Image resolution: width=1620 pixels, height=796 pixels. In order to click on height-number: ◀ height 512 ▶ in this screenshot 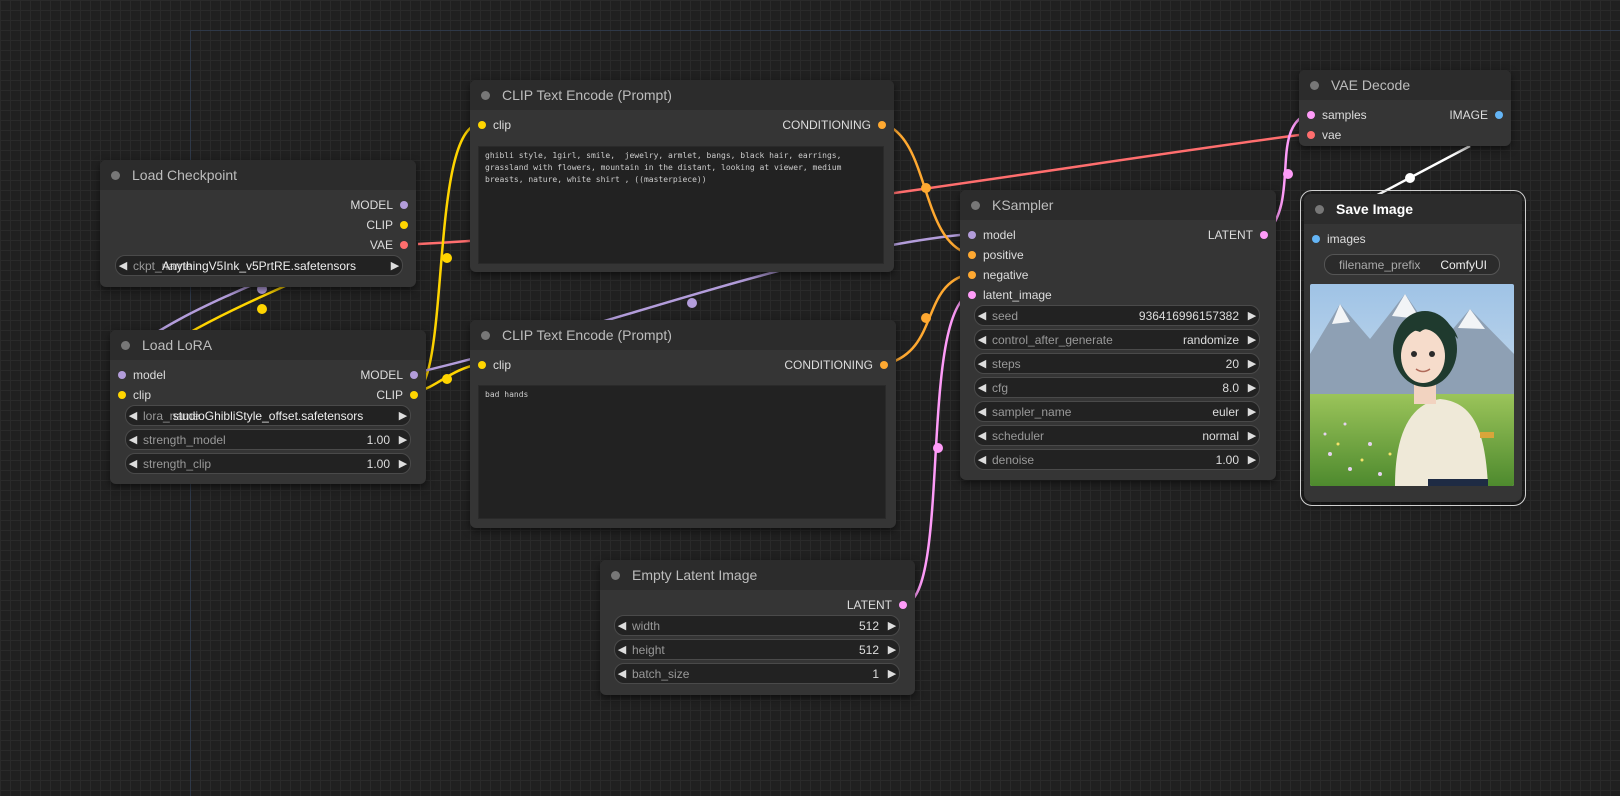, I will do `click(757, 649)`.